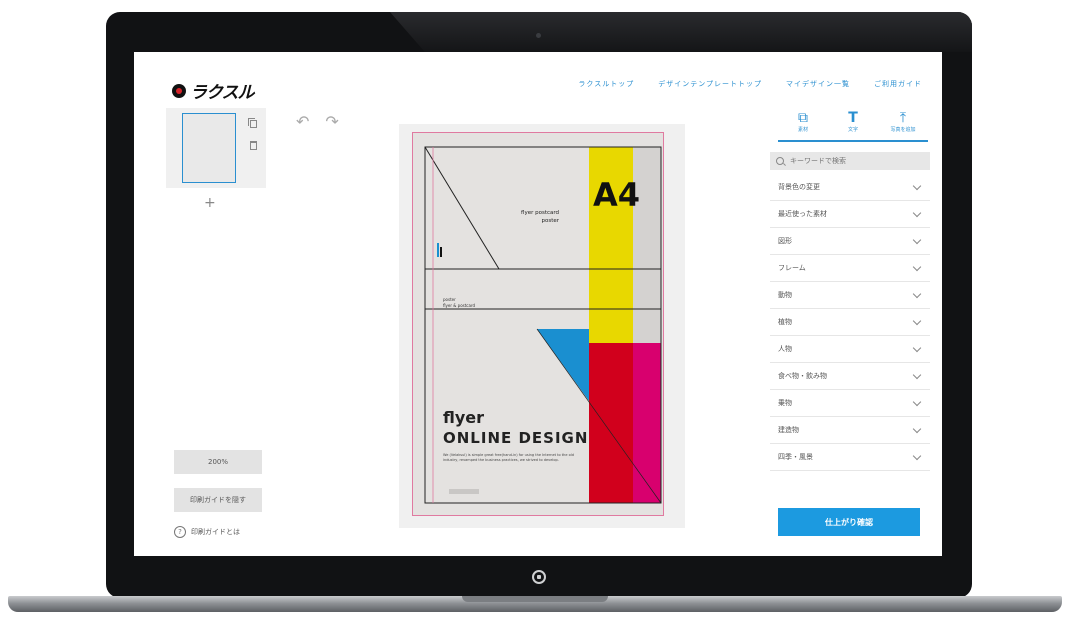 The width and height of the screenshot is (1069, 623). Describe the element at coordinates (850, 268) in the screenshot. I see `category-item: フレーム` at that location.